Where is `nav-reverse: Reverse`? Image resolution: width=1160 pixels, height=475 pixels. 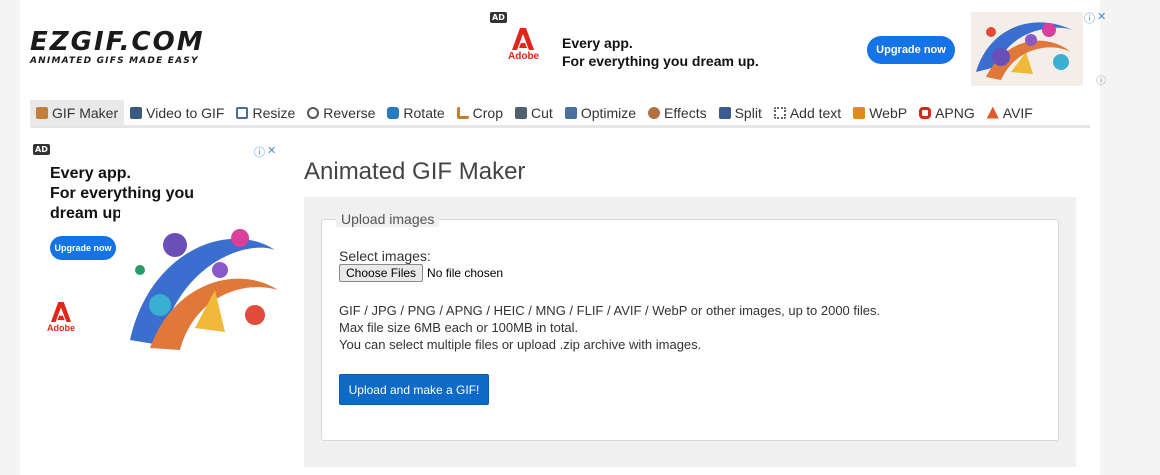
nav-reverse: Reverse is located at coordinates (341, 113).